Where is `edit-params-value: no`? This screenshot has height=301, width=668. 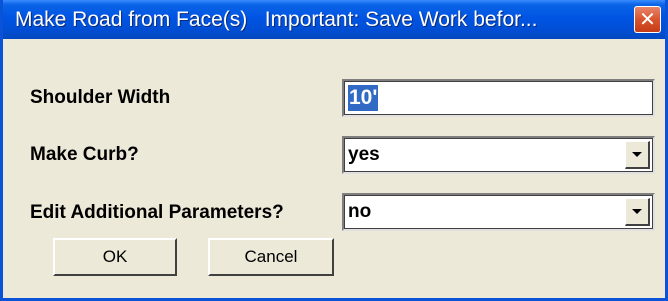
edit-params-value: no is located at coordinates (360, 211).